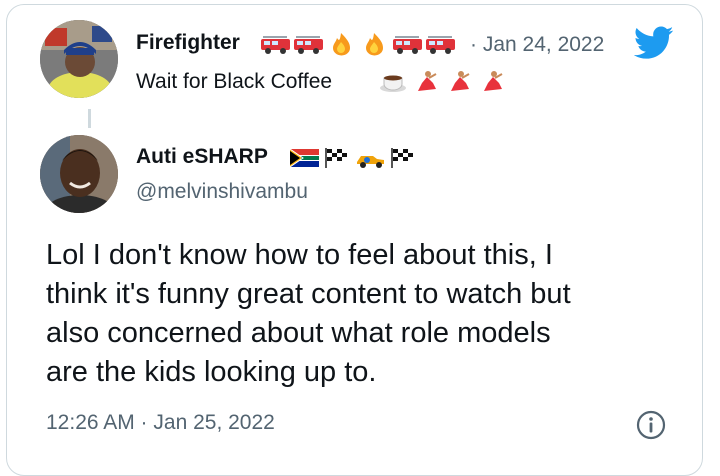 Image resolution: width=720 pixels, height=476 pixels. I want to click on parent-display-name: Firefighter, so click(188, 43).